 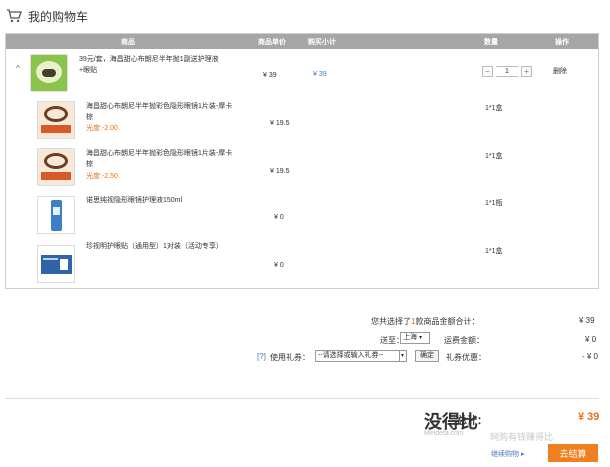 I want to click on quantity-input: 1, so click(x=507, y=71).